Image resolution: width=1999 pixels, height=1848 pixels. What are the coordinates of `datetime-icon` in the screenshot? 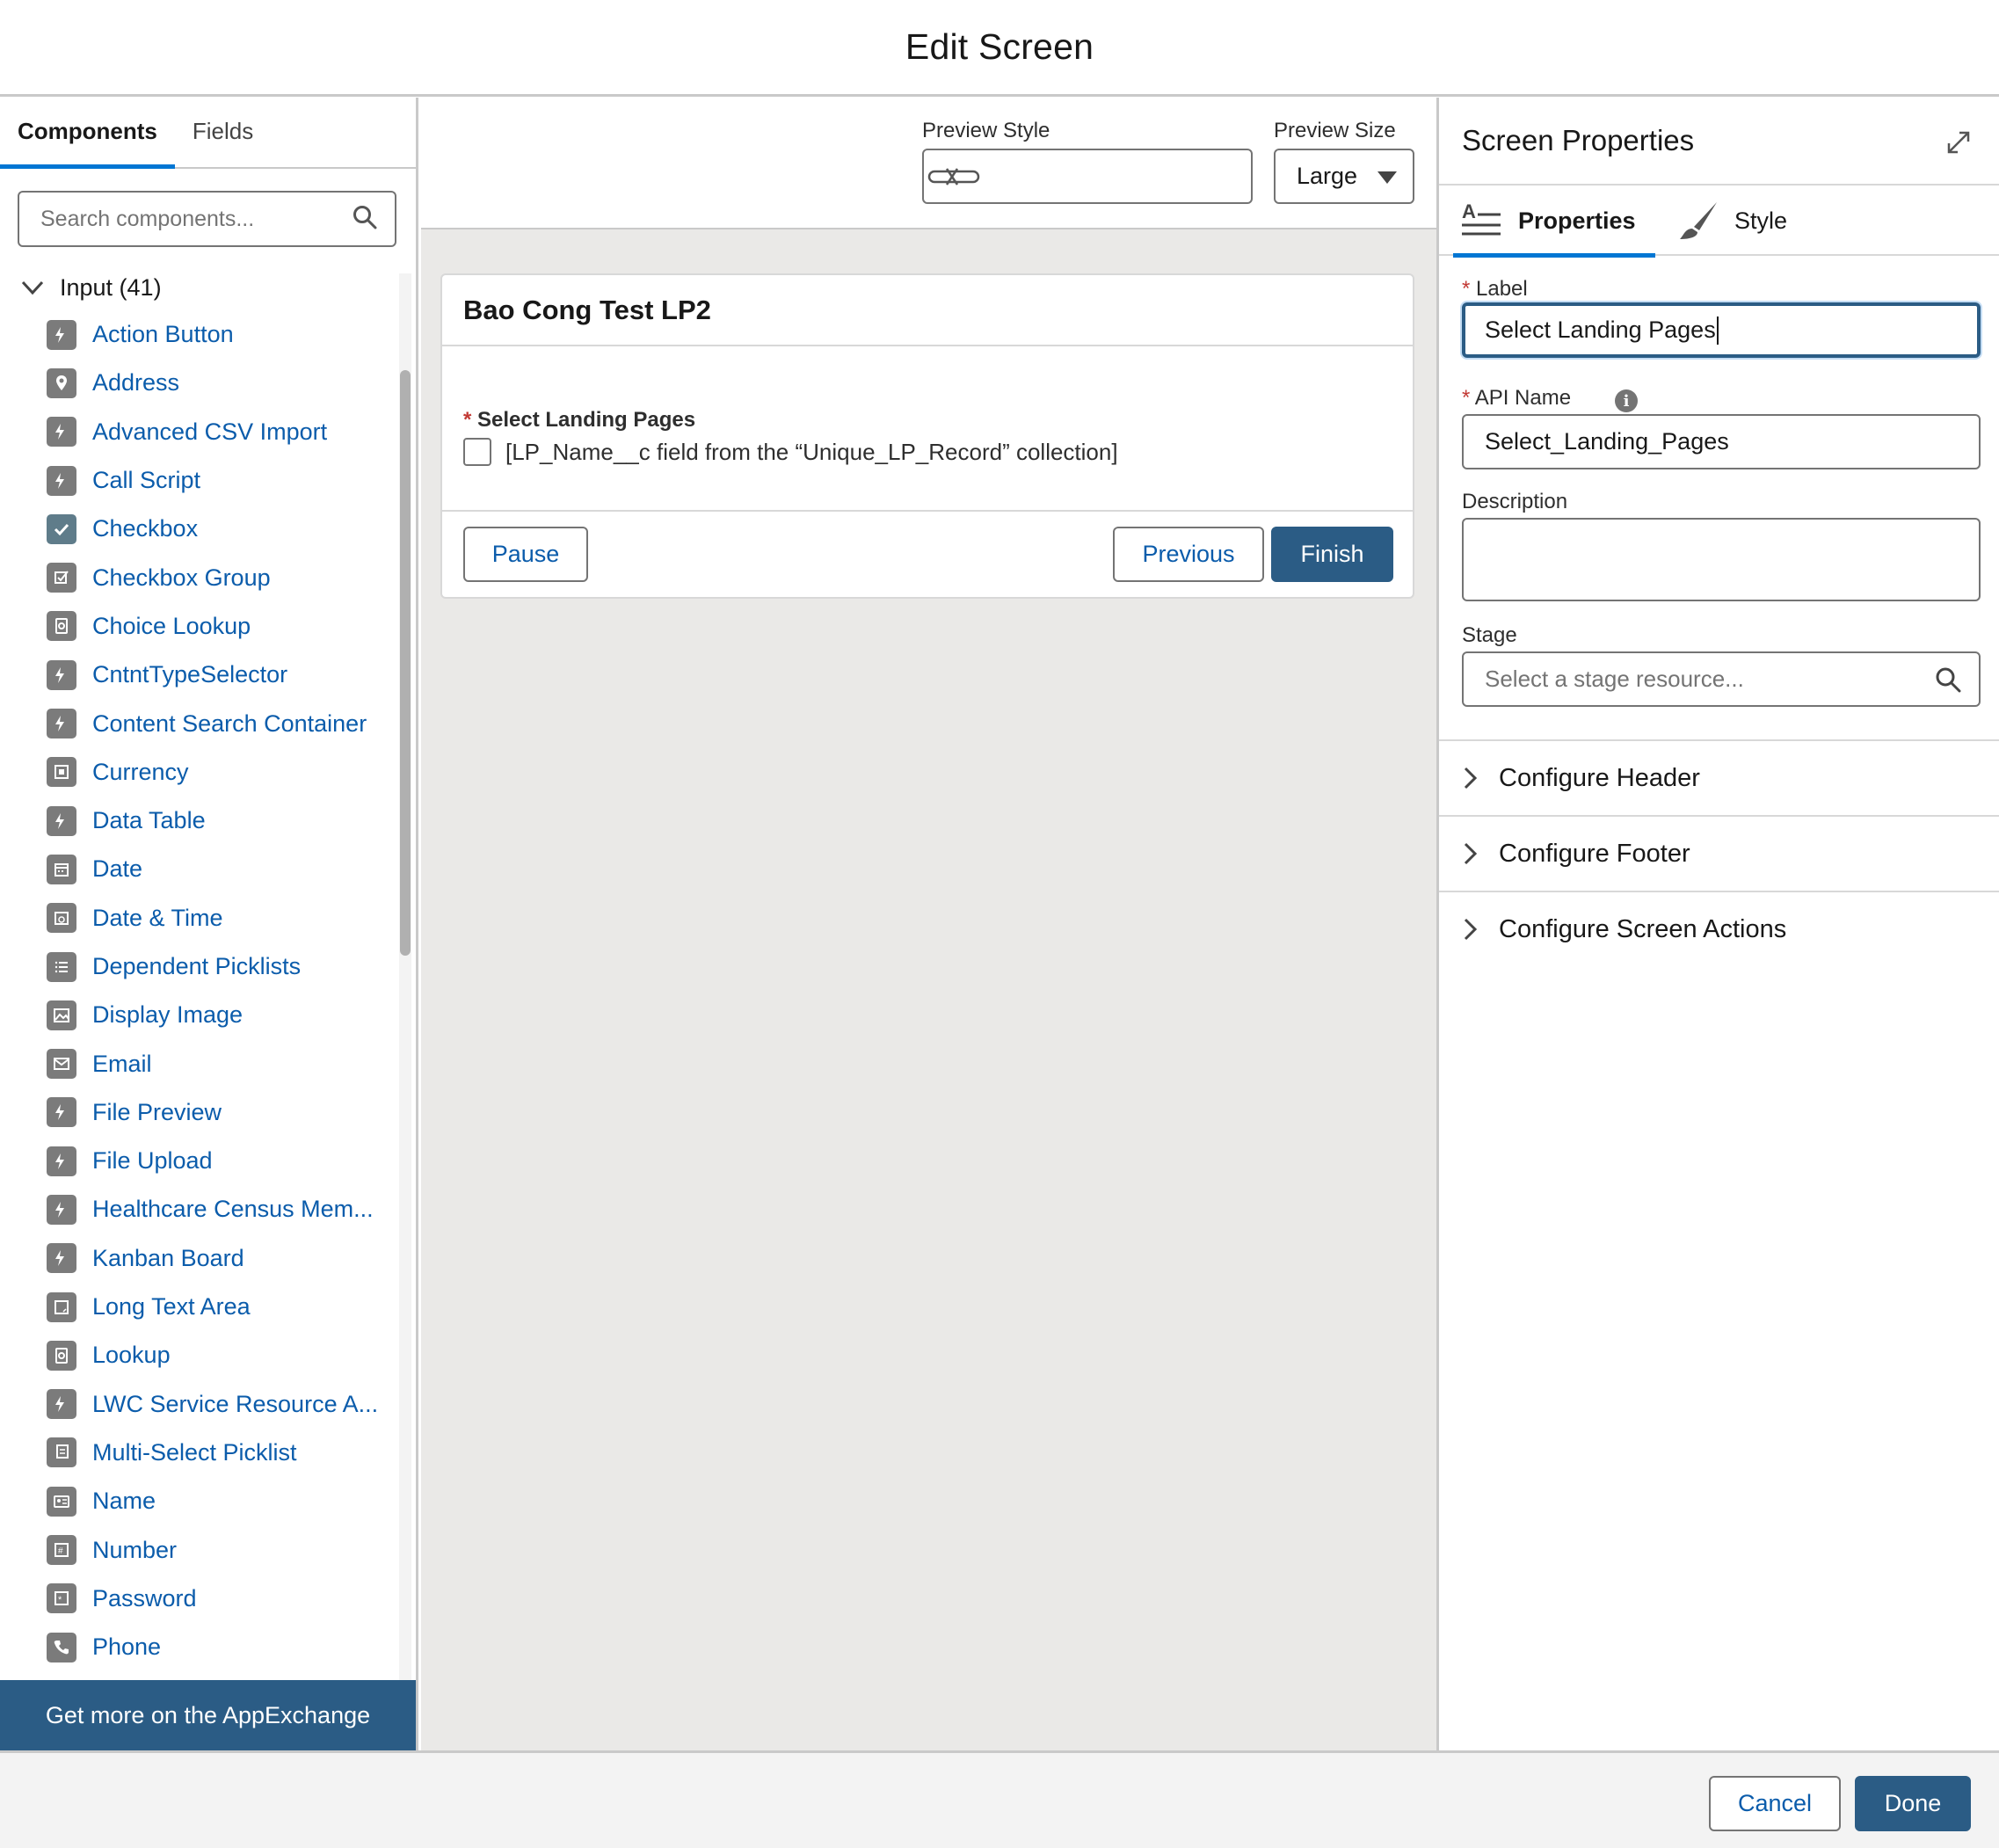 It's located at (61, 918).